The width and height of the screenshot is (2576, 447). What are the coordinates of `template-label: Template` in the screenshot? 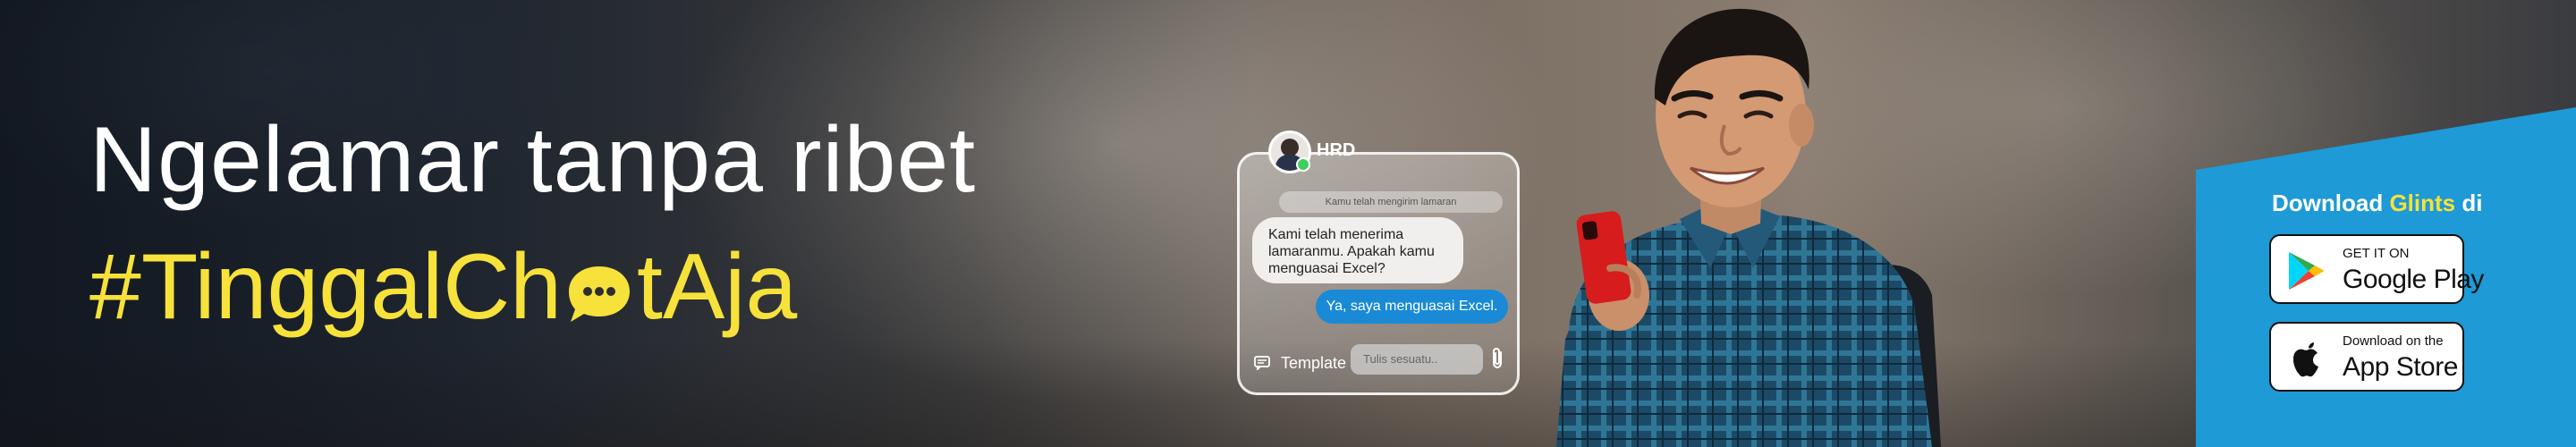 It's located at (1313, 363).